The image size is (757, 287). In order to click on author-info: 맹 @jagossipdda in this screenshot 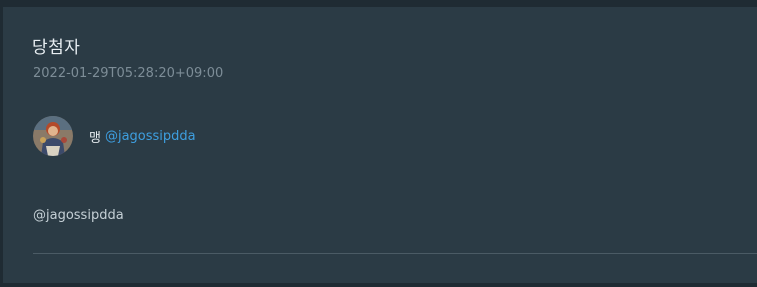, I will do `click(142, 136)`.